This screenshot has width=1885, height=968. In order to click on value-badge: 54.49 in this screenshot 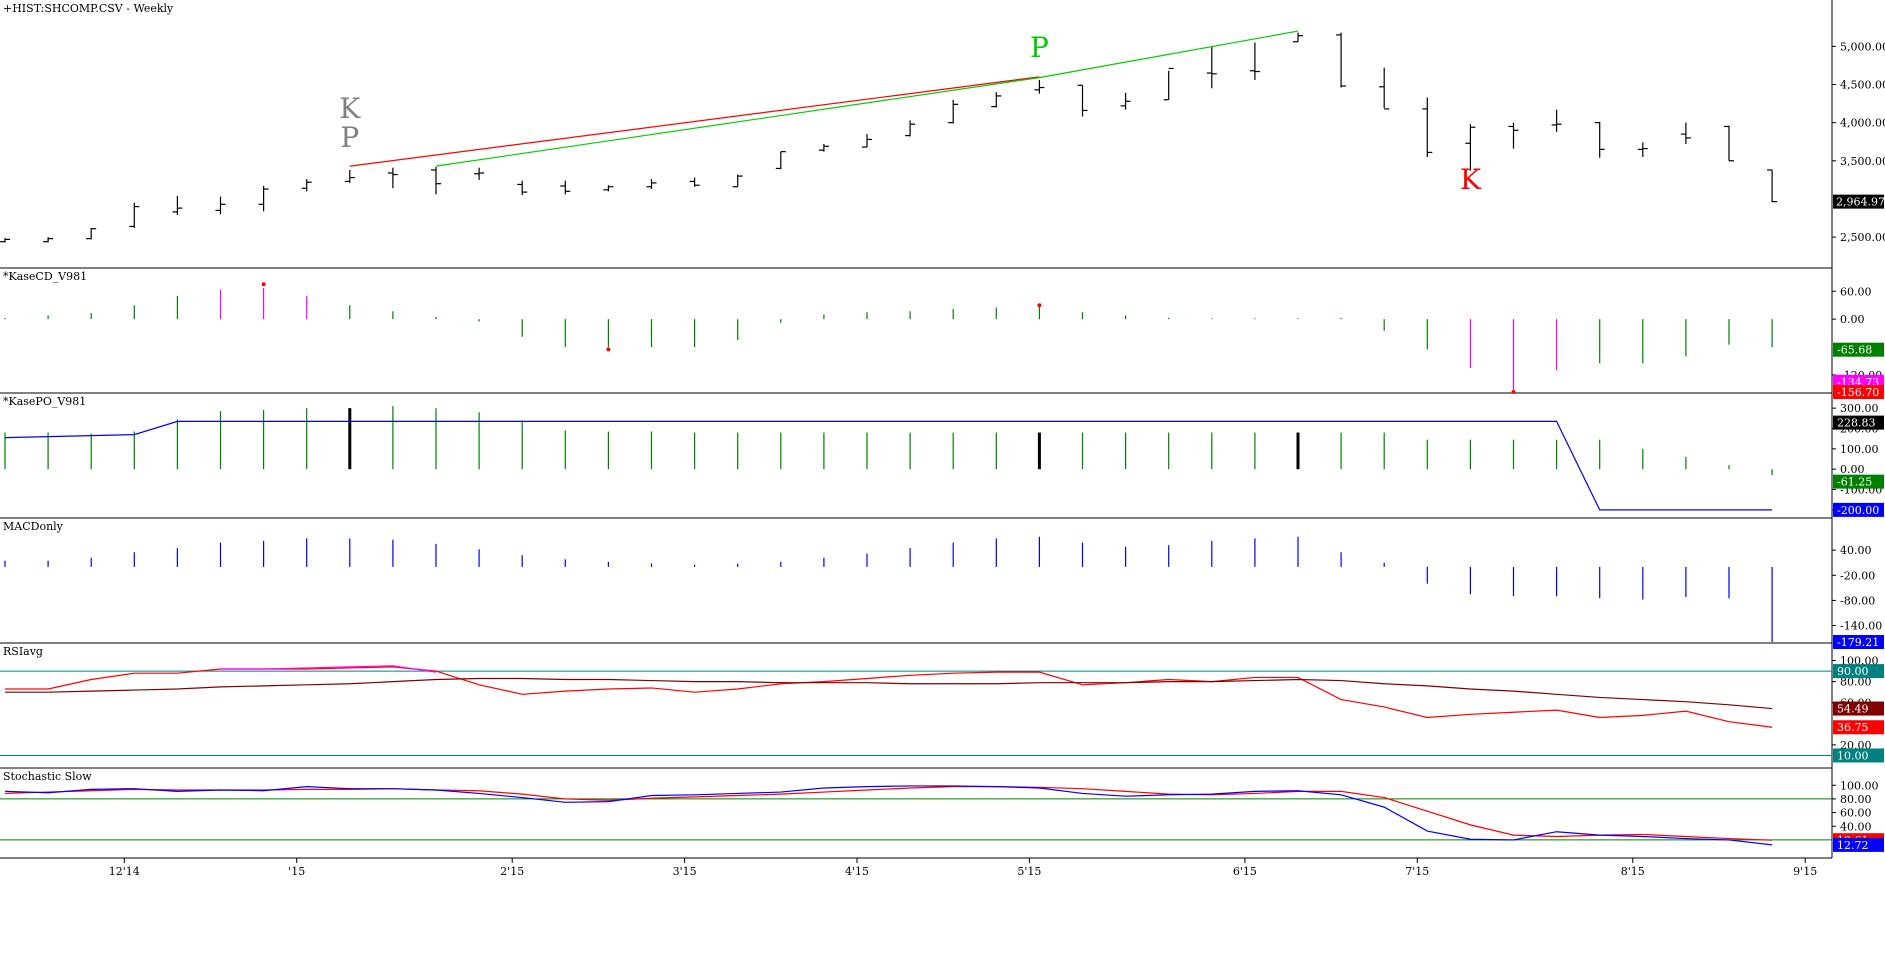, I will do `click(1858, 708)`.